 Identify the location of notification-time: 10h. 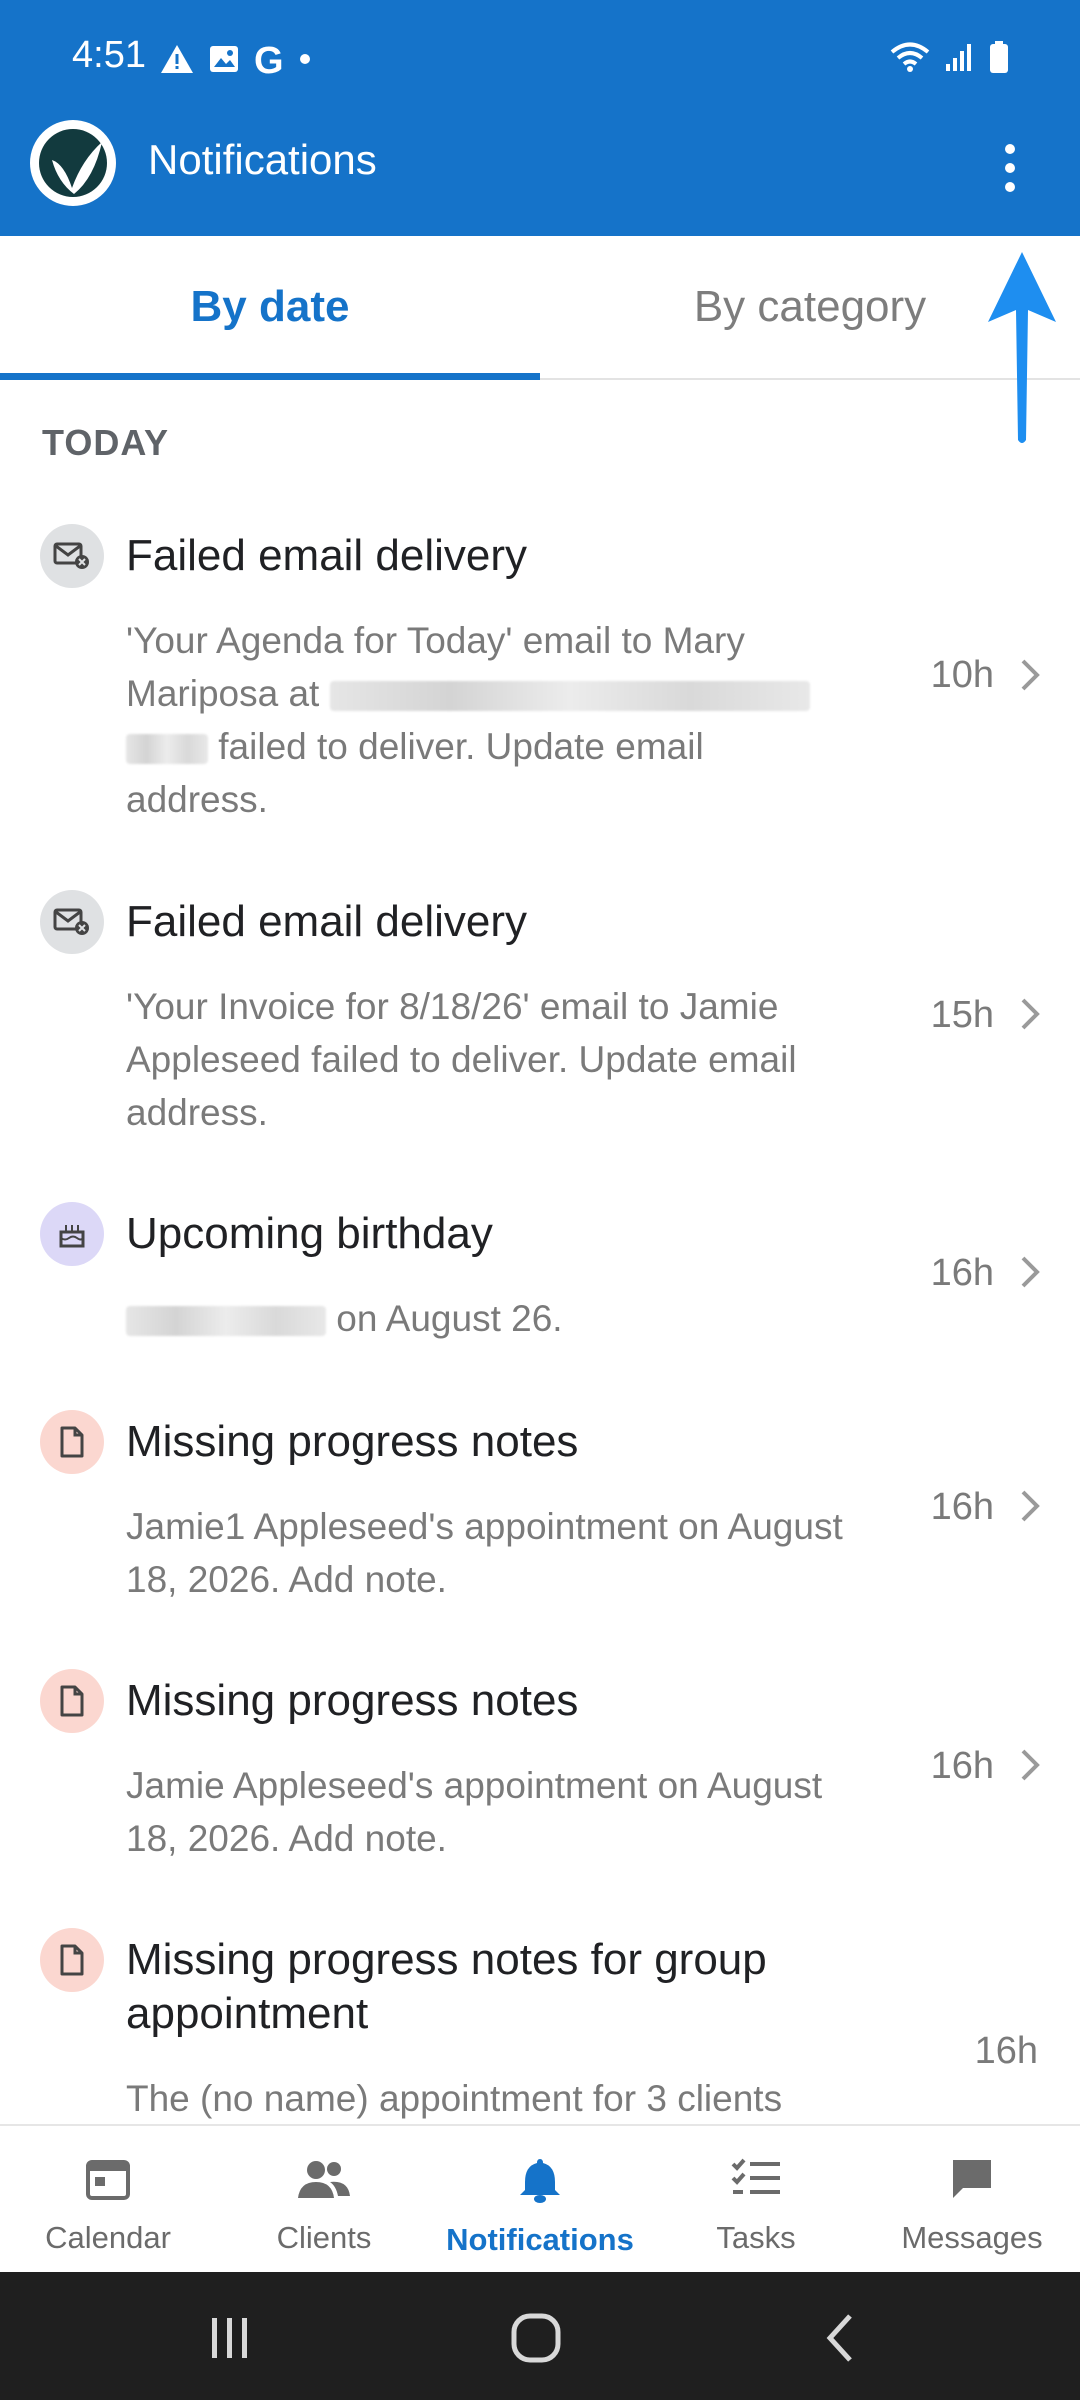
(962, 675).